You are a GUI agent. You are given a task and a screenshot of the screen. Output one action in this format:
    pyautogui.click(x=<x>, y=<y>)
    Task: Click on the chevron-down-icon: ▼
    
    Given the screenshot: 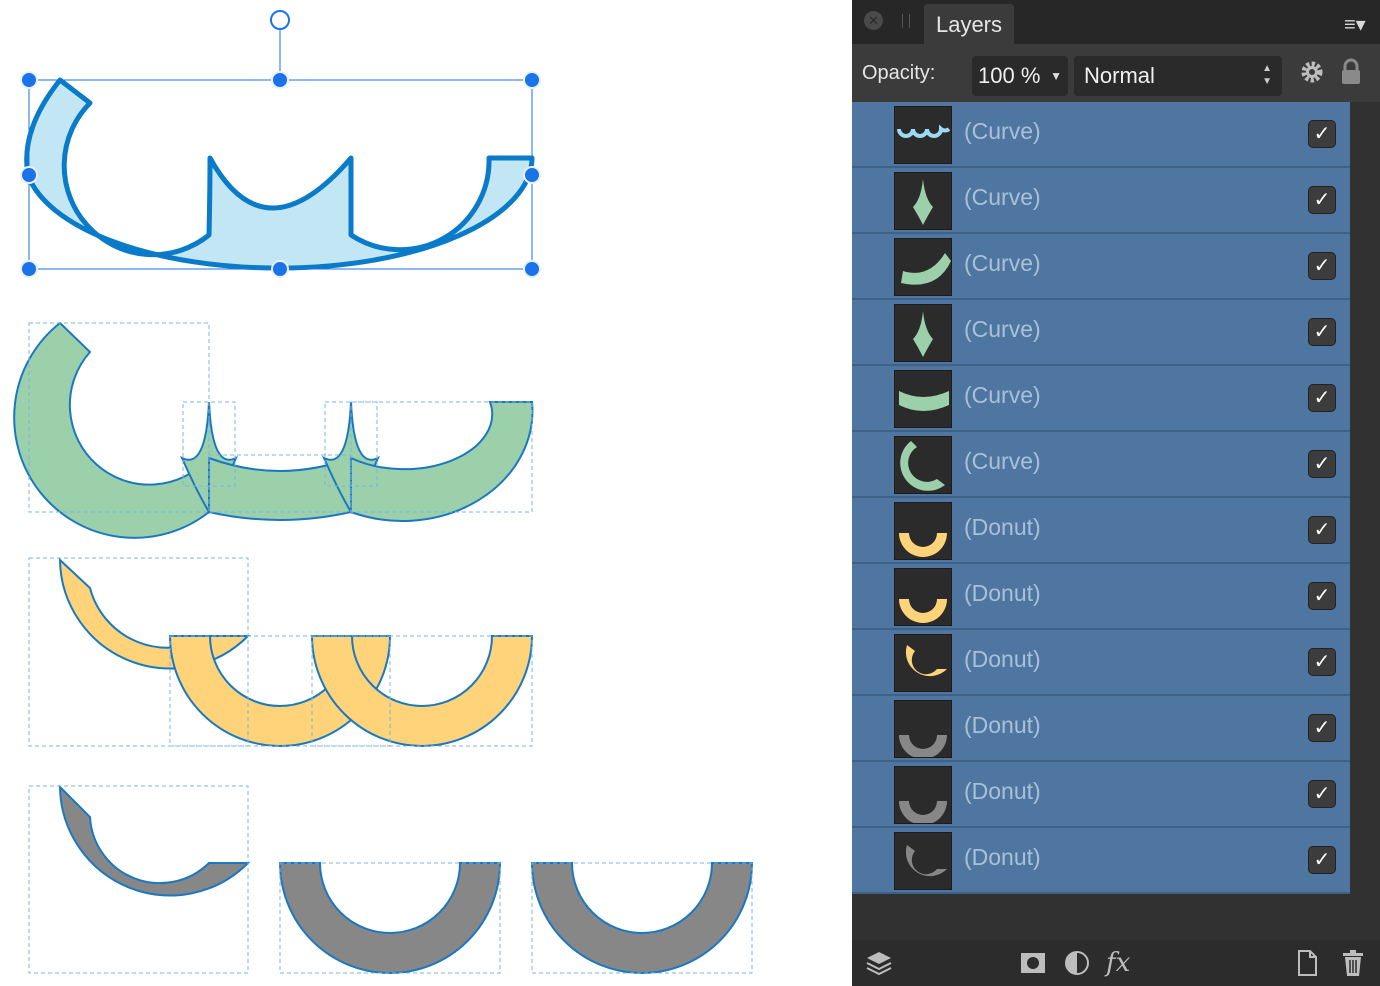 What is the action you would take?
    pyautogui.click(x=1056, y=76)
    